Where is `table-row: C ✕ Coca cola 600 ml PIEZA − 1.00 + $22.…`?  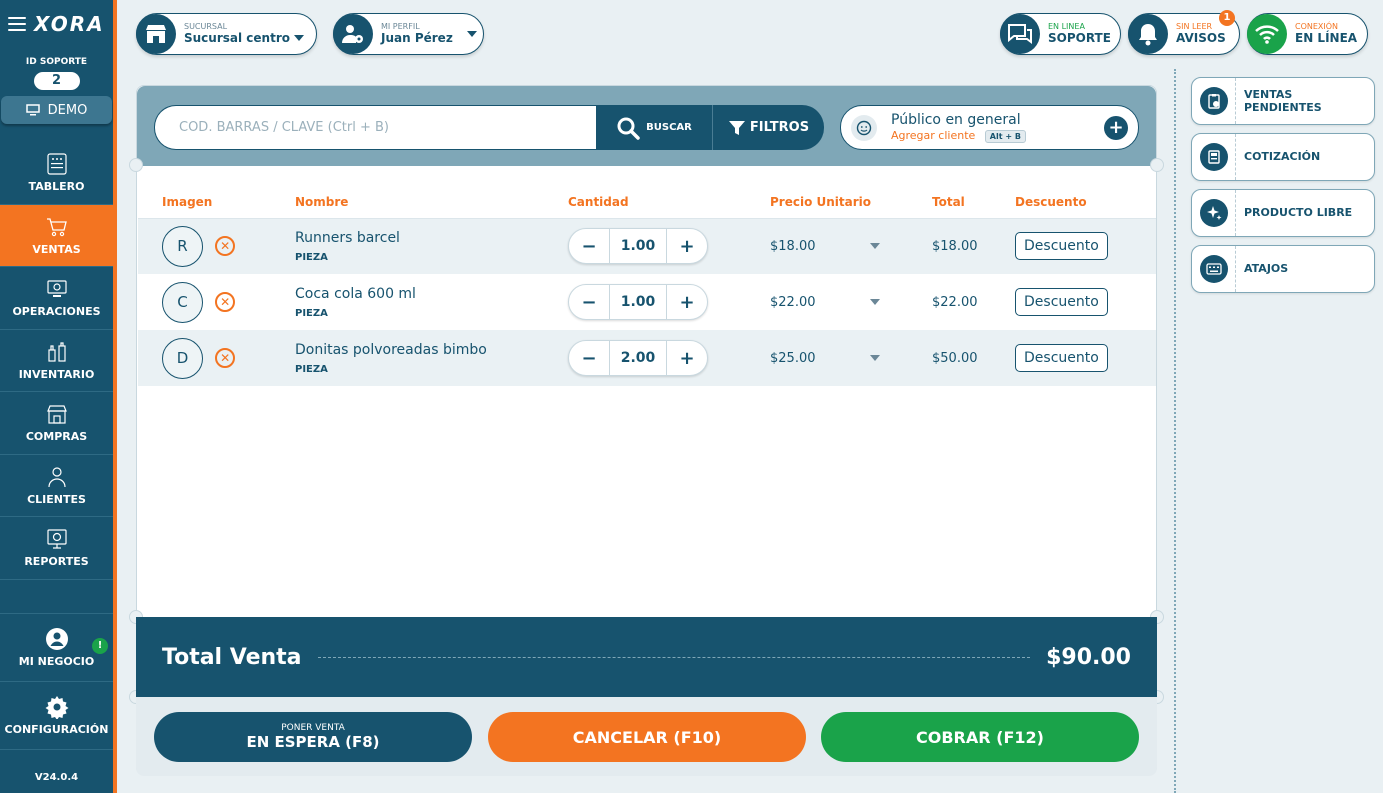 table-row: C ✕ Coca cola 600 ml PIEZA − 1.00 + $22.… is located at coordinates (647, 302).